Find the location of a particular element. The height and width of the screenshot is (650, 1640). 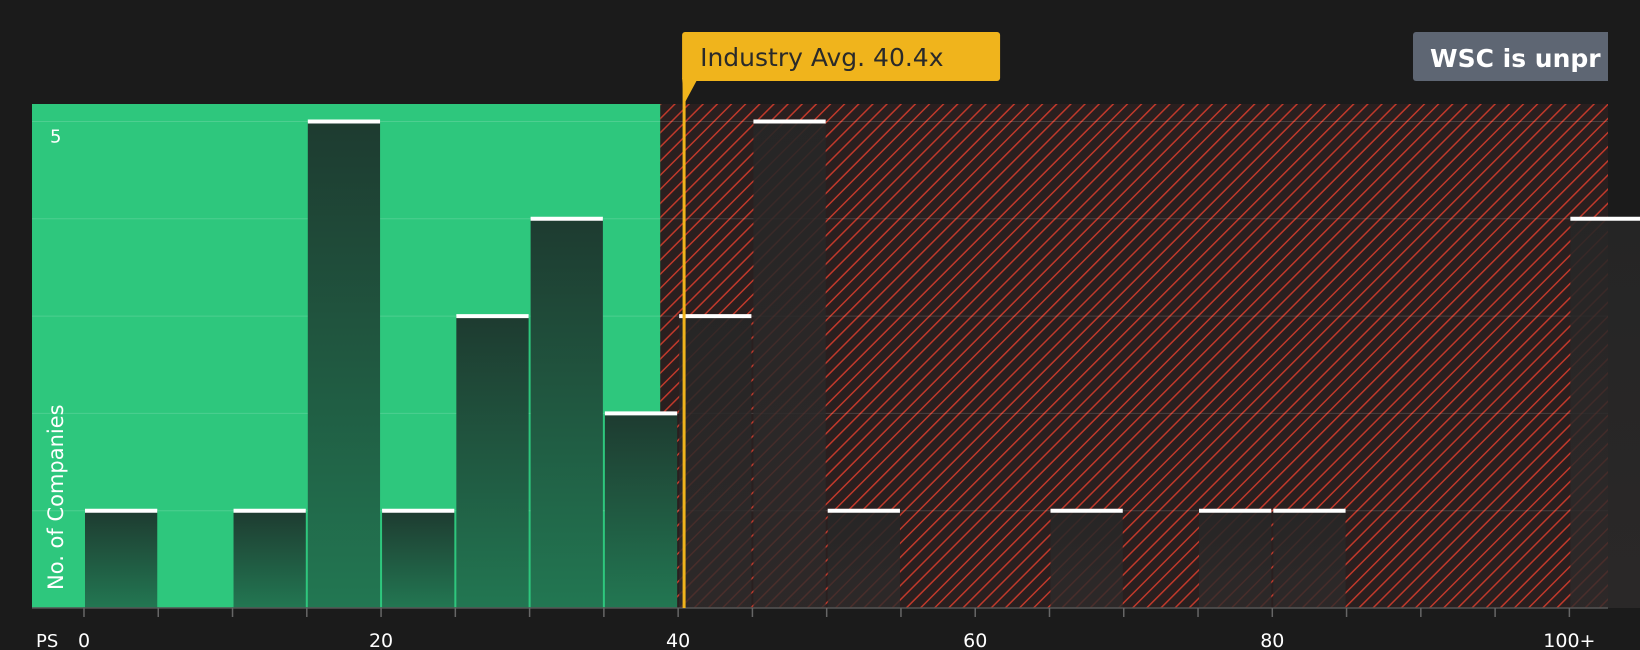

industry-average-label: Industry Avg. 40.4x is located at coordinates (821, 57).